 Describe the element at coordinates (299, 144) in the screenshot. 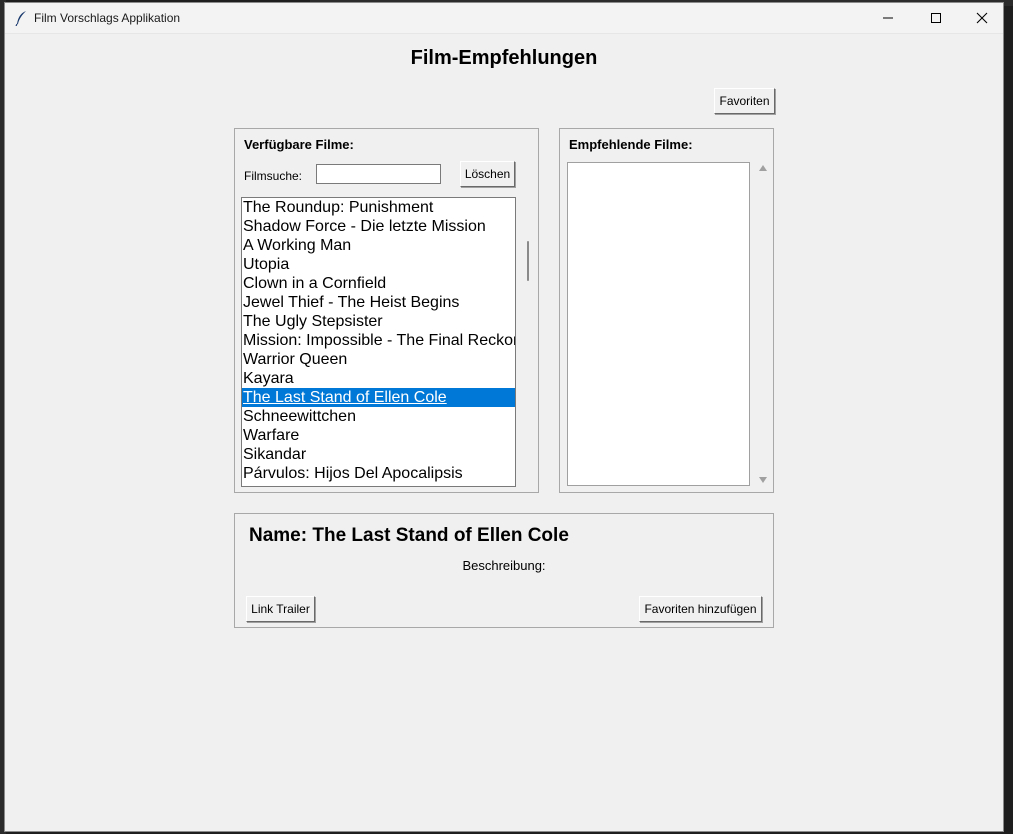

I see `available-films-label: Verfügbare Filme:` at that location.